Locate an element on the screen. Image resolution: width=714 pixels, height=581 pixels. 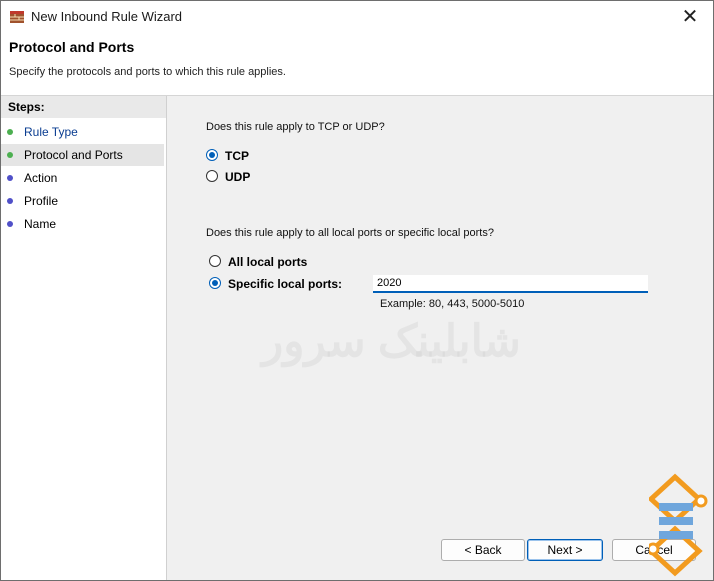
specific-local-ports-label: Specific local ports: is located at coordinates (285, 284).